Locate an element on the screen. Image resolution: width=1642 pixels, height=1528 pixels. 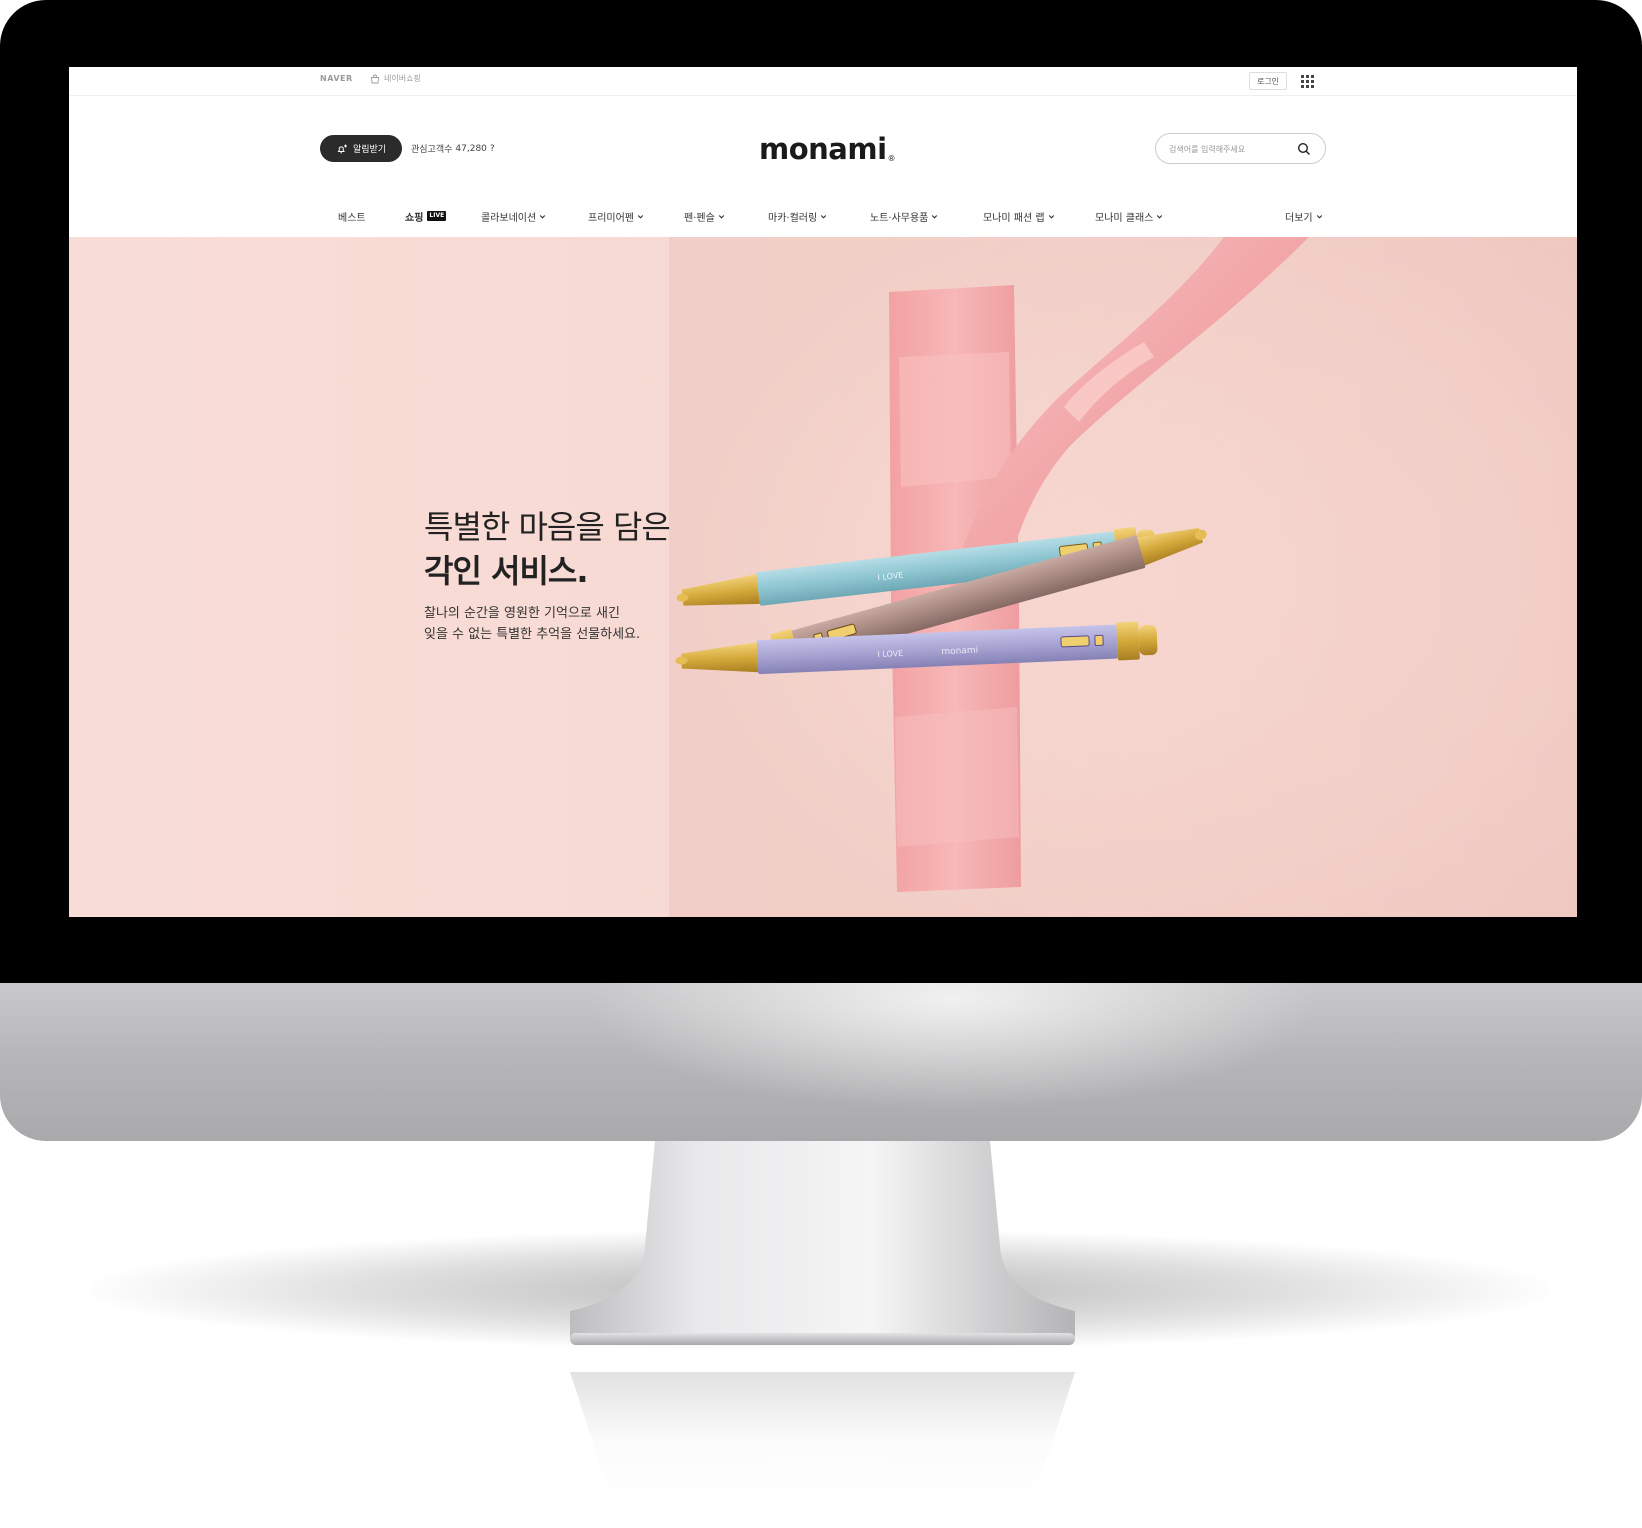
live-badge: LIVE is located at coordinates (437, 216).